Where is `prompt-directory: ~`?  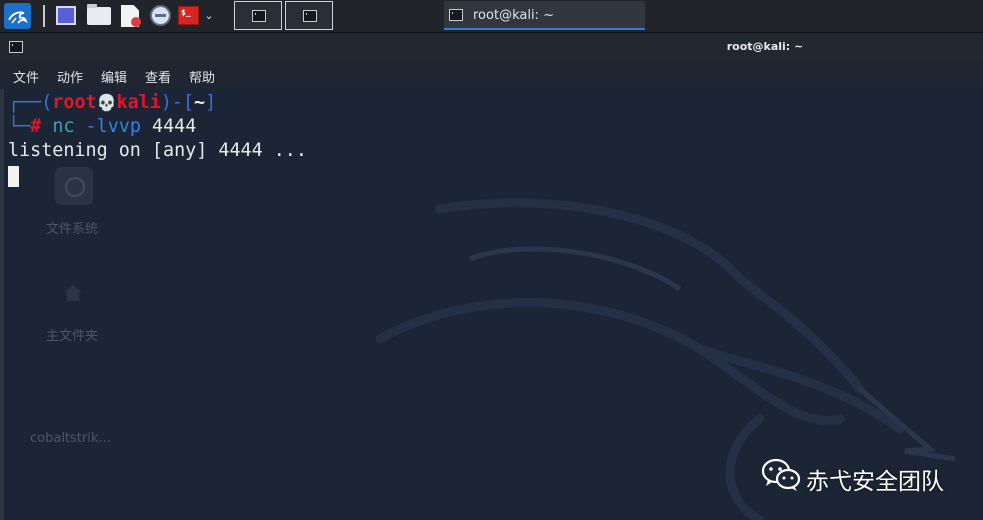
prompt-directory: ~ is located at coordinates (200, 102).